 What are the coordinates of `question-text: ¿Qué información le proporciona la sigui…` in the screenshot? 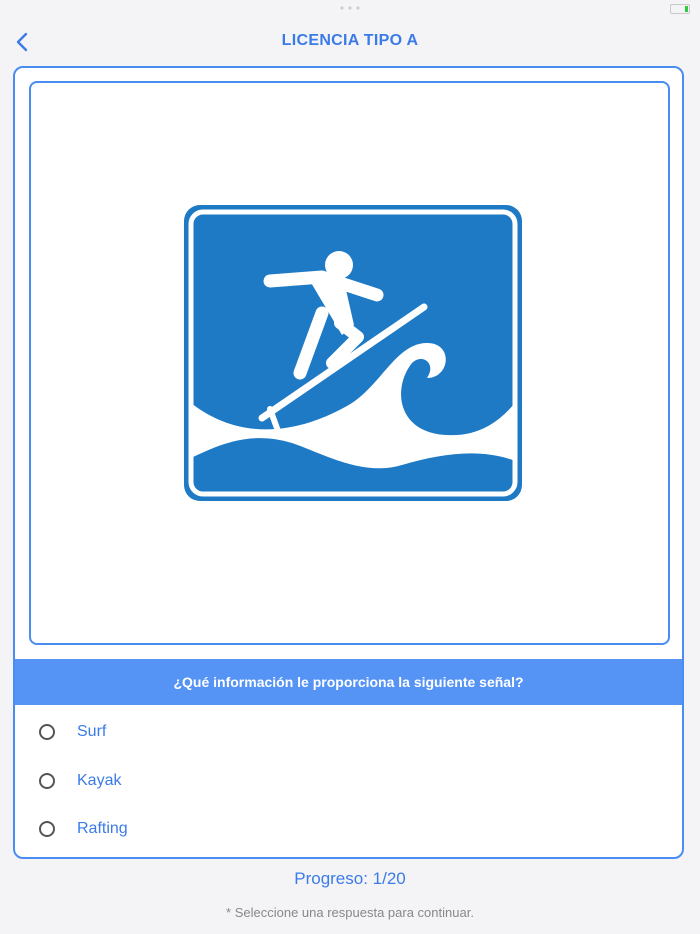 It's located at (348, 682).